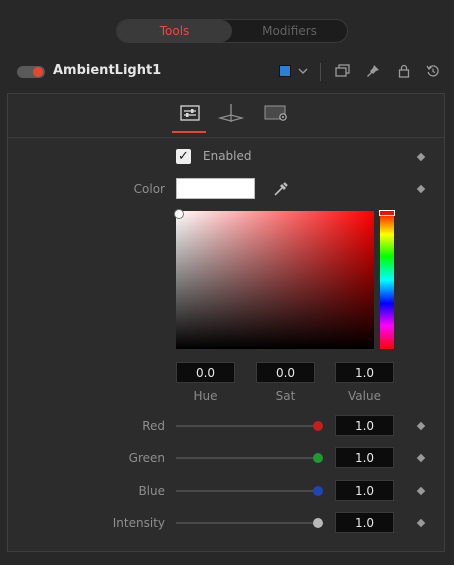  Describe the element at coordinates (179, 214) in the screenshot. I see `sv-picker-handle` at that location.